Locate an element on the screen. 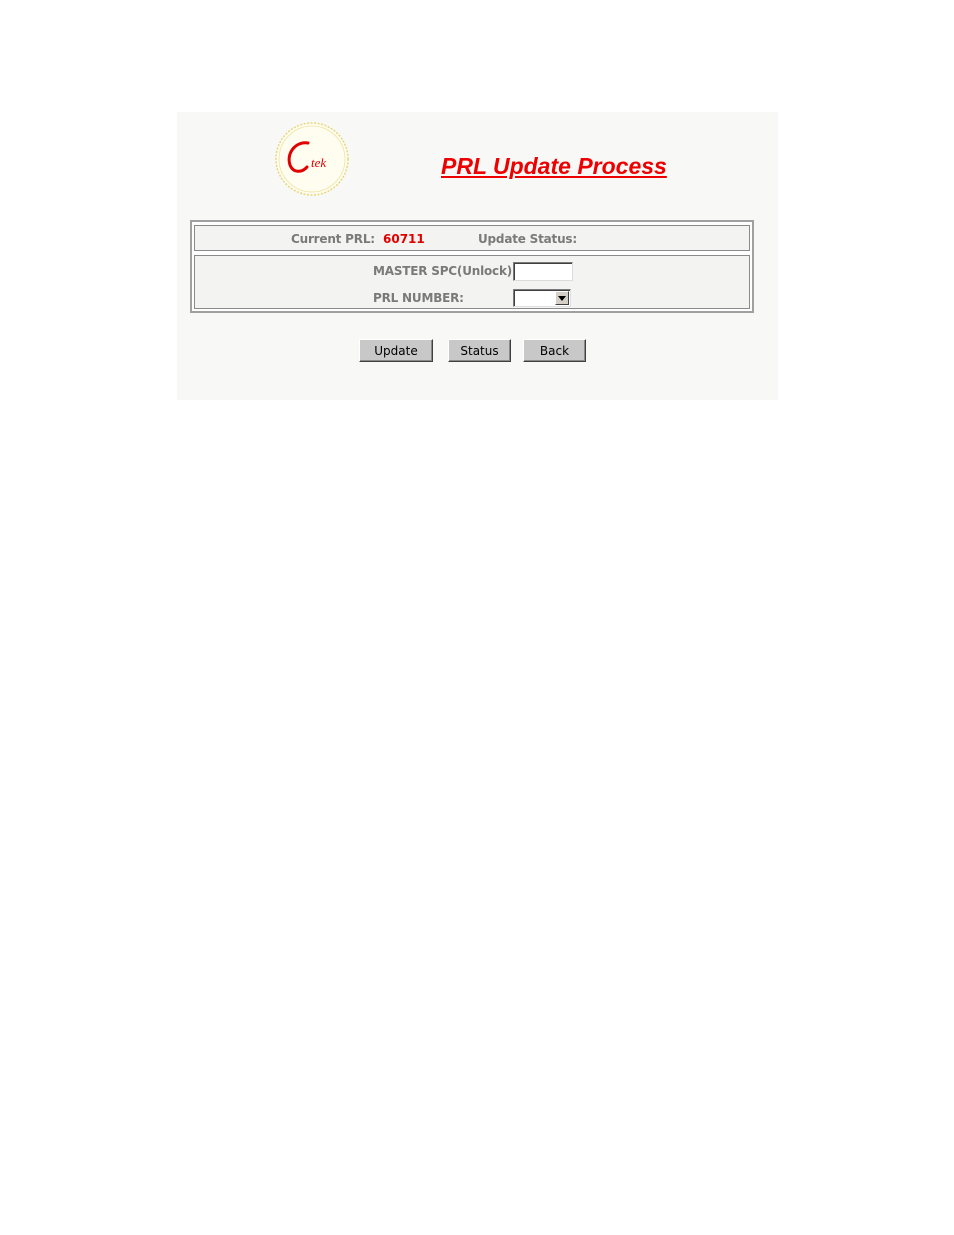 This screenshot has width=954, height=1235. status-button: Status is located at coordinates (479, 350).